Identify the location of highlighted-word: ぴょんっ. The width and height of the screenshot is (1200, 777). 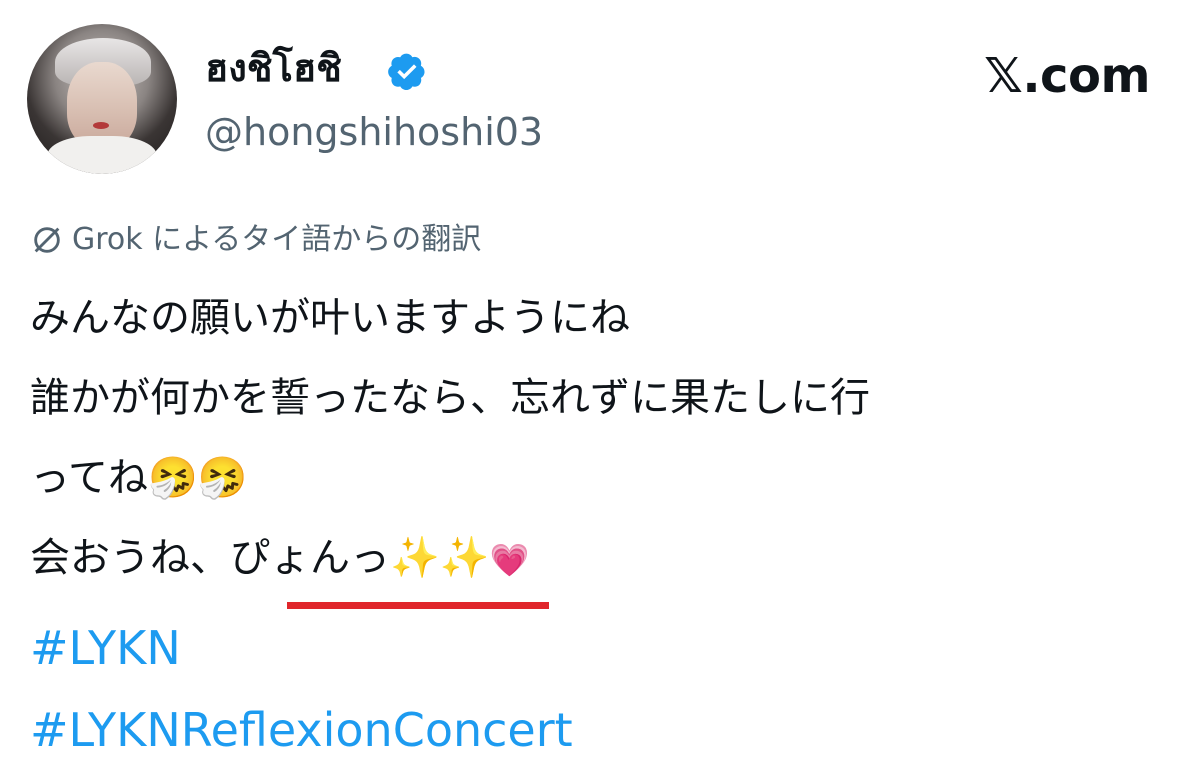
(310, 558).